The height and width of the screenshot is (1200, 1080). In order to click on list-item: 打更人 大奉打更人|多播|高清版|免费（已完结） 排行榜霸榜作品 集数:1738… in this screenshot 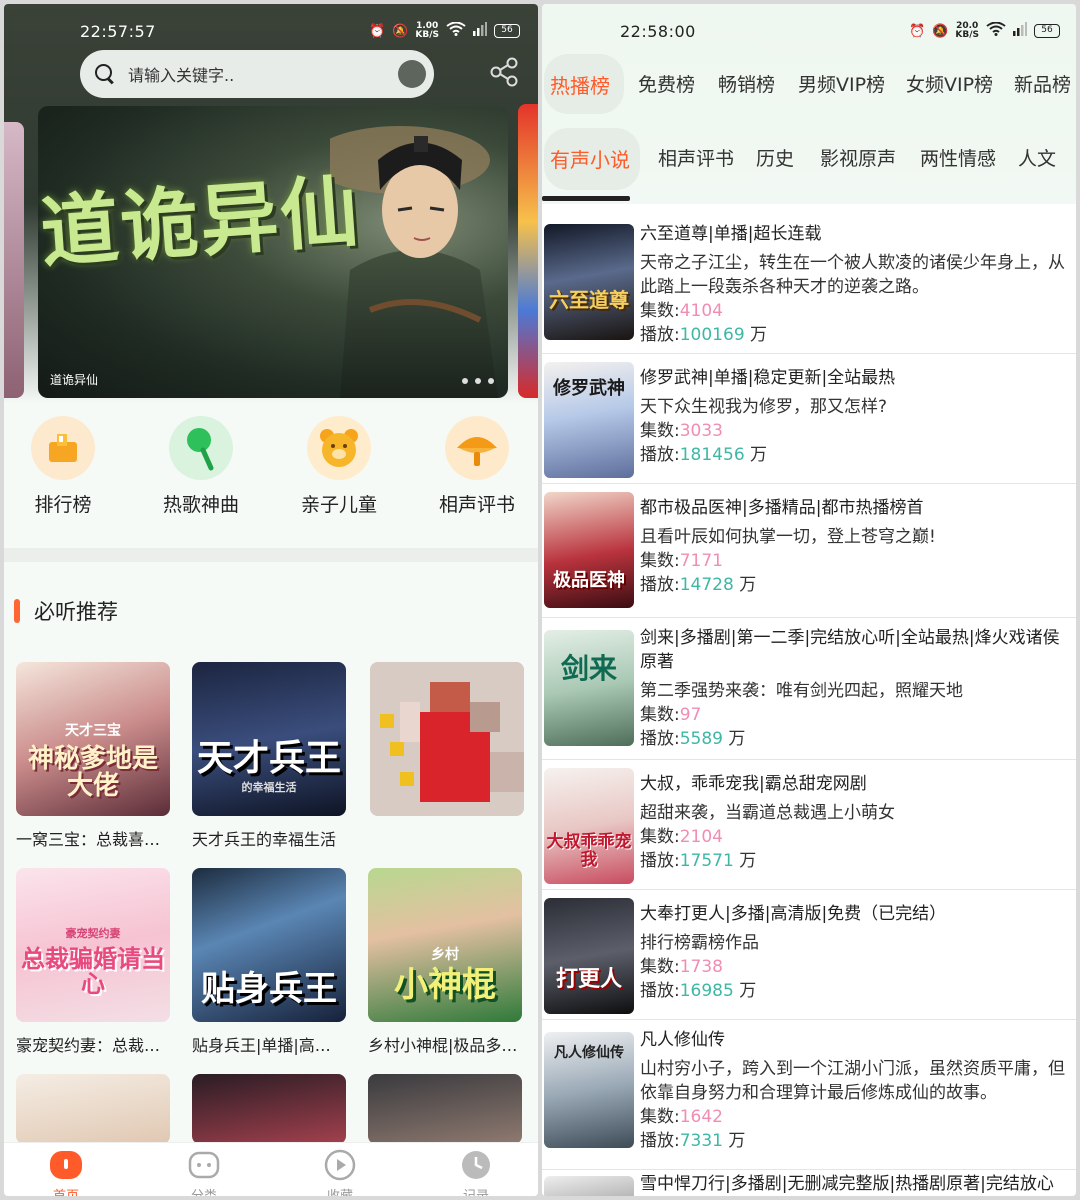, I will do `click(809, 955)`.